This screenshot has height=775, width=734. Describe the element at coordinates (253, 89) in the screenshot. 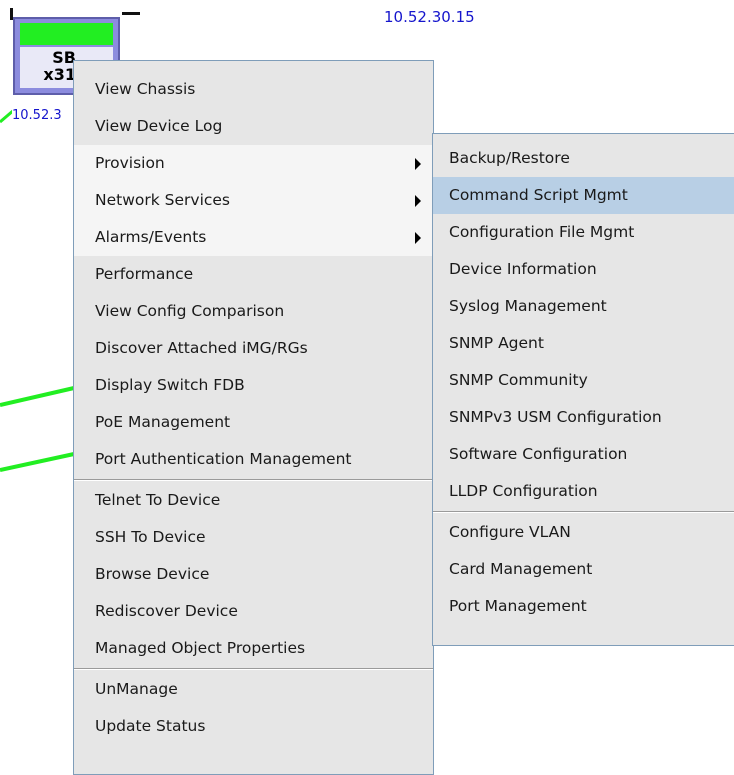

I see `menu-item-view-chassis: View Chassis` at that location.